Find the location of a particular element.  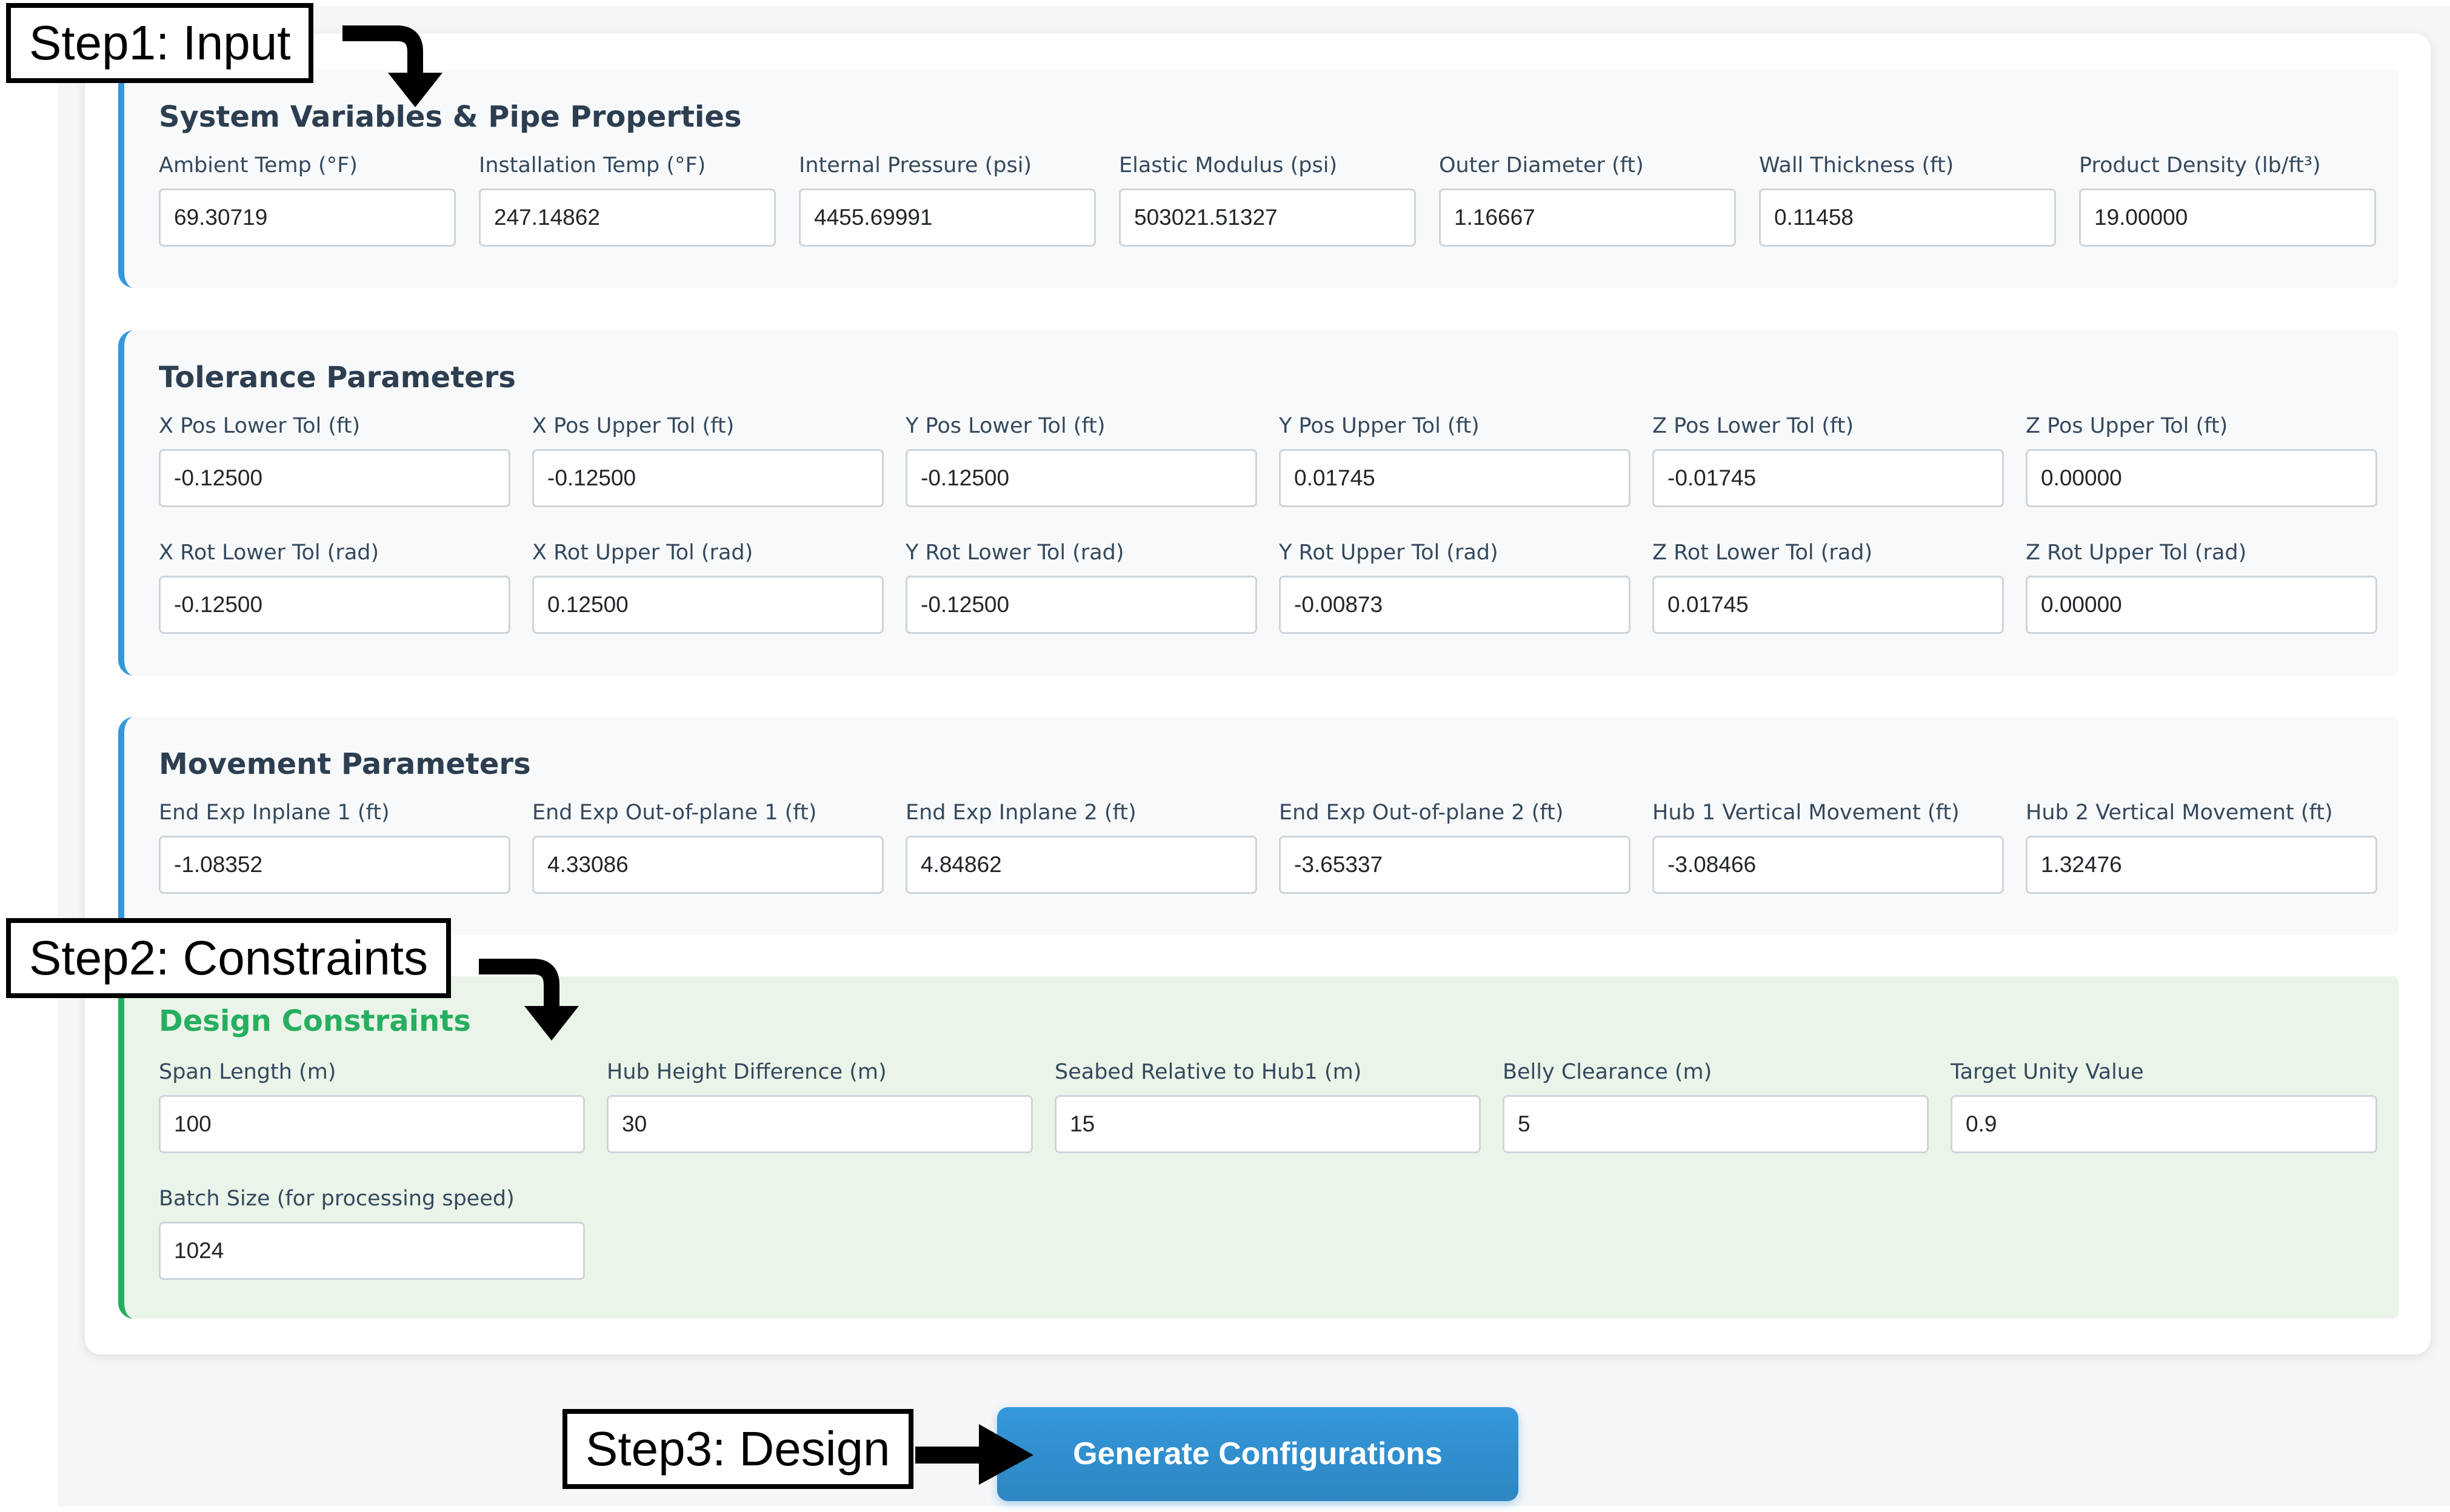

end-exp-inplane-2-input: 4.84862 is located at coordinates (1081, 865).